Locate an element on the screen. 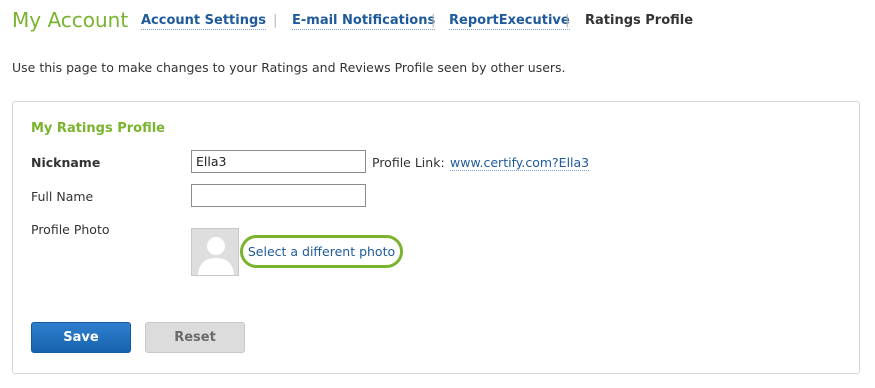  page-title: My Account is located at coordinates (70, 20).